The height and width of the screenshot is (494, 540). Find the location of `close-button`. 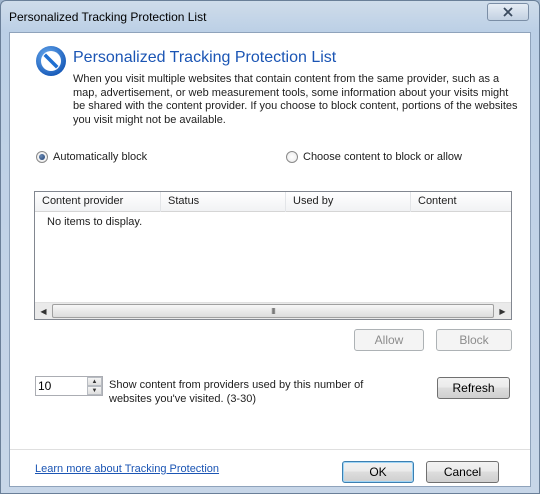

close-button is located at coordinates (508, 12).